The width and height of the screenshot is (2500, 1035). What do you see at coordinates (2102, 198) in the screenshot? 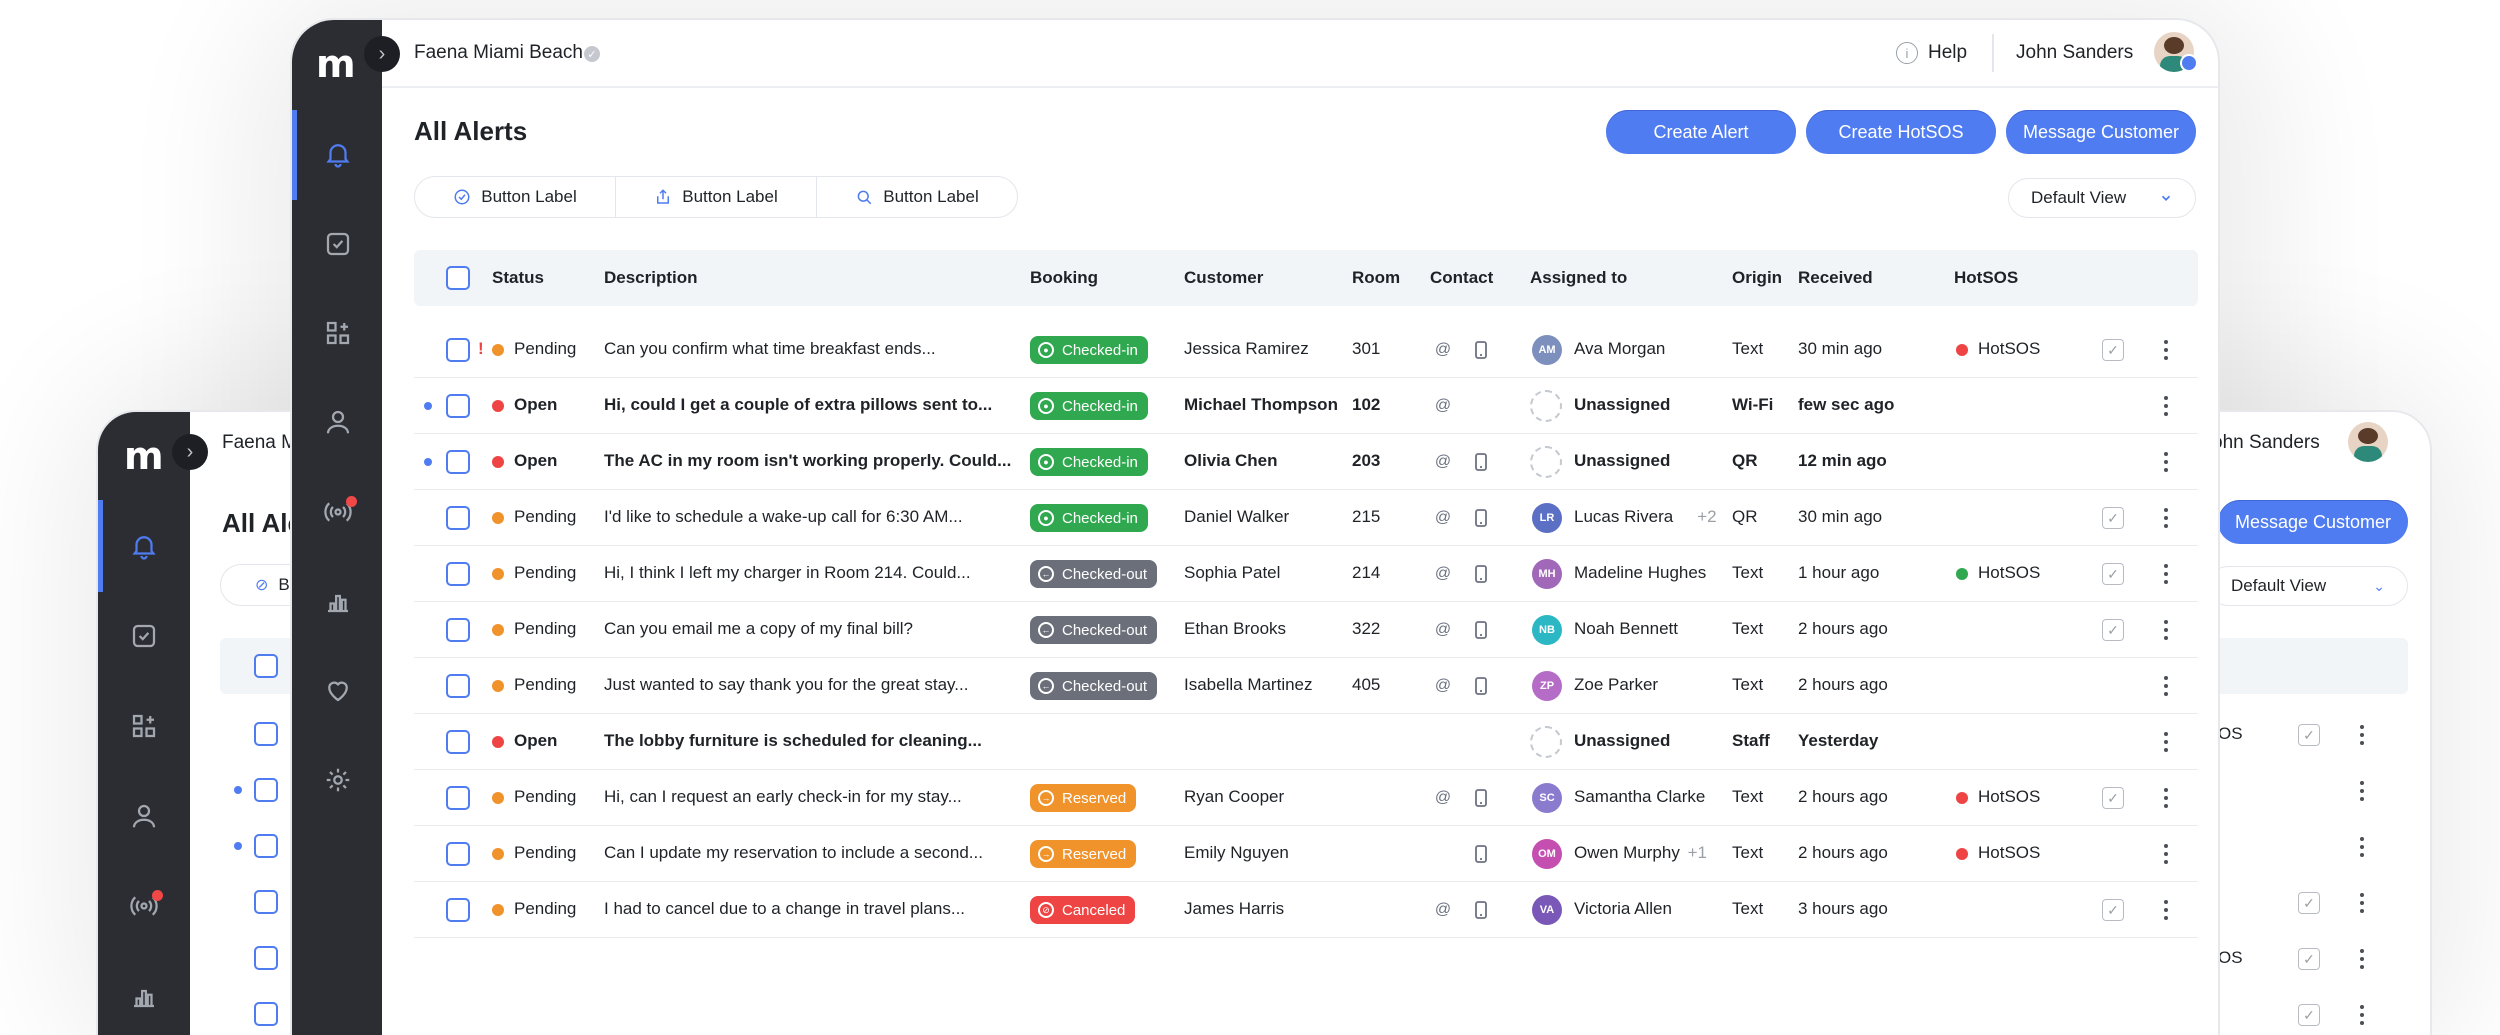
I see `view-select: Default View` at bounding box center [2102, 198].